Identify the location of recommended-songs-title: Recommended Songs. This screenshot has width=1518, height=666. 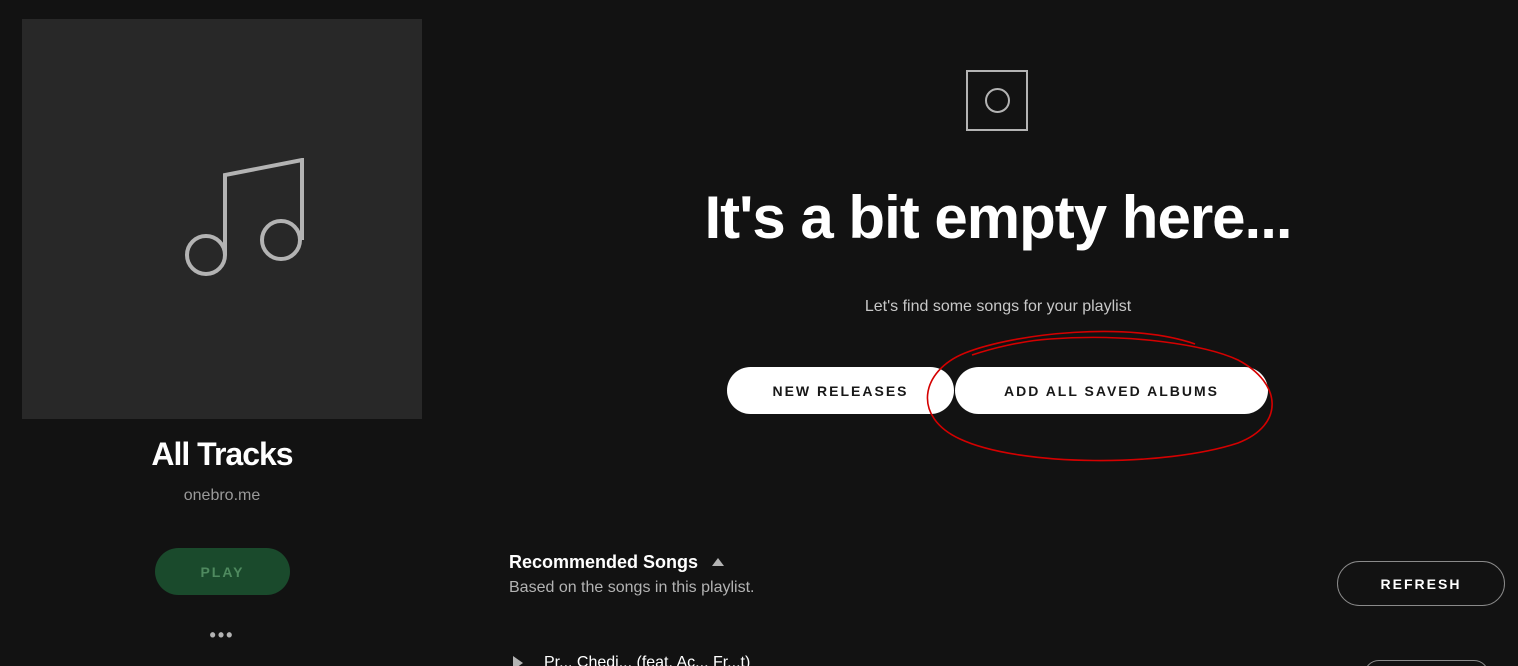
(604, 562).